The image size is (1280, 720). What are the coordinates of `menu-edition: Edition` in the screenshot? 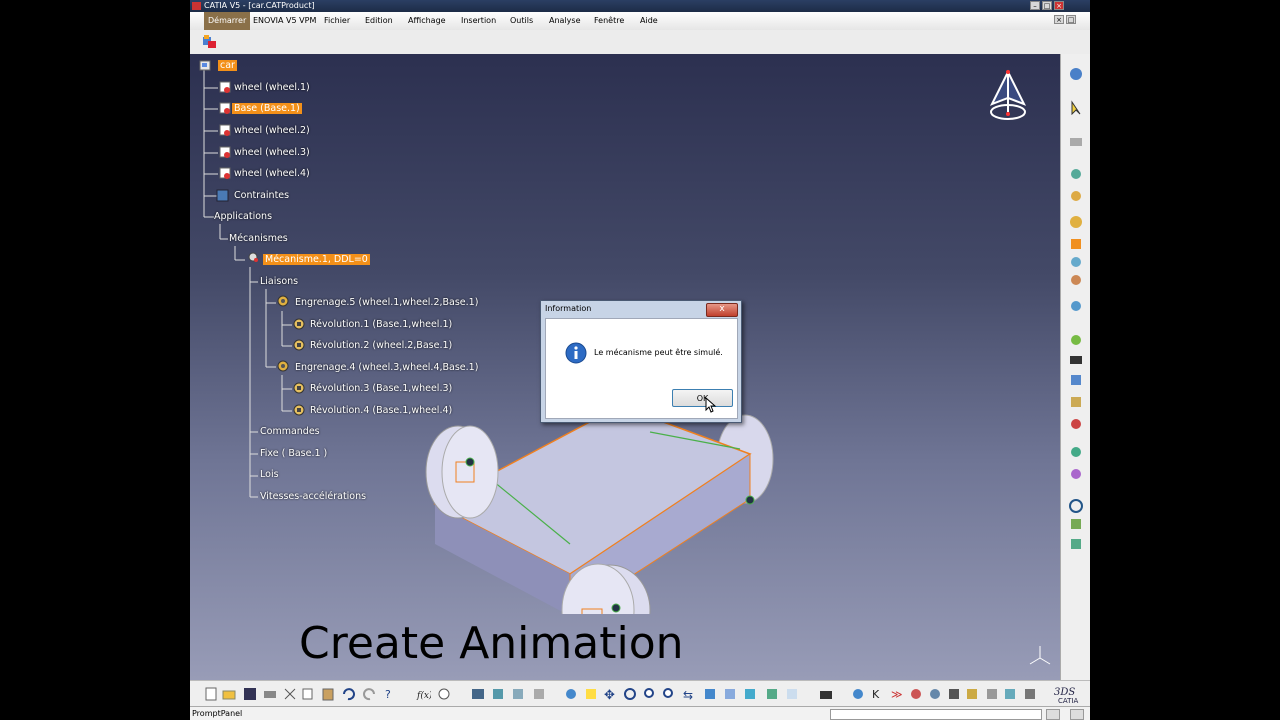 It's located at (379, 21).